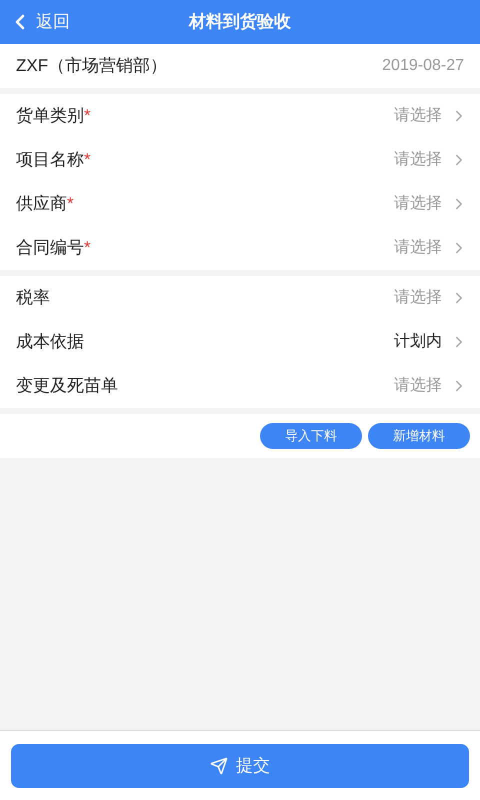 Image resolution: width=480 pixels, height=800 pixels. Describe the element at coordinates (240, 204) in the screenshot. I see `form-row: 供应商* 请选择` at that location.